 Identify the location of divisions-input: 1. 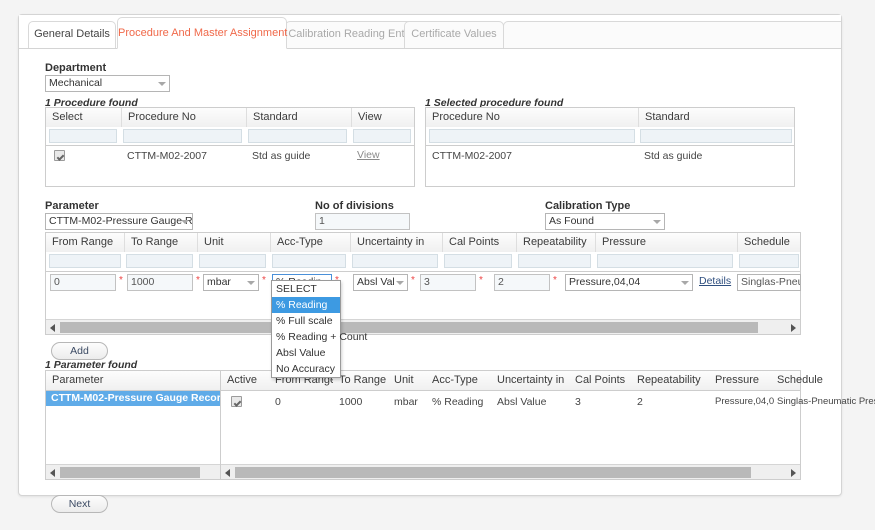
(362, 221).